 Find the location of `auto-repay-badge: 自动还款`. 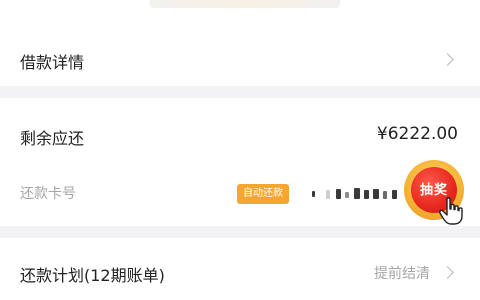

auto-repay-badge: 自动还款 is located at coordinates (263, 194).